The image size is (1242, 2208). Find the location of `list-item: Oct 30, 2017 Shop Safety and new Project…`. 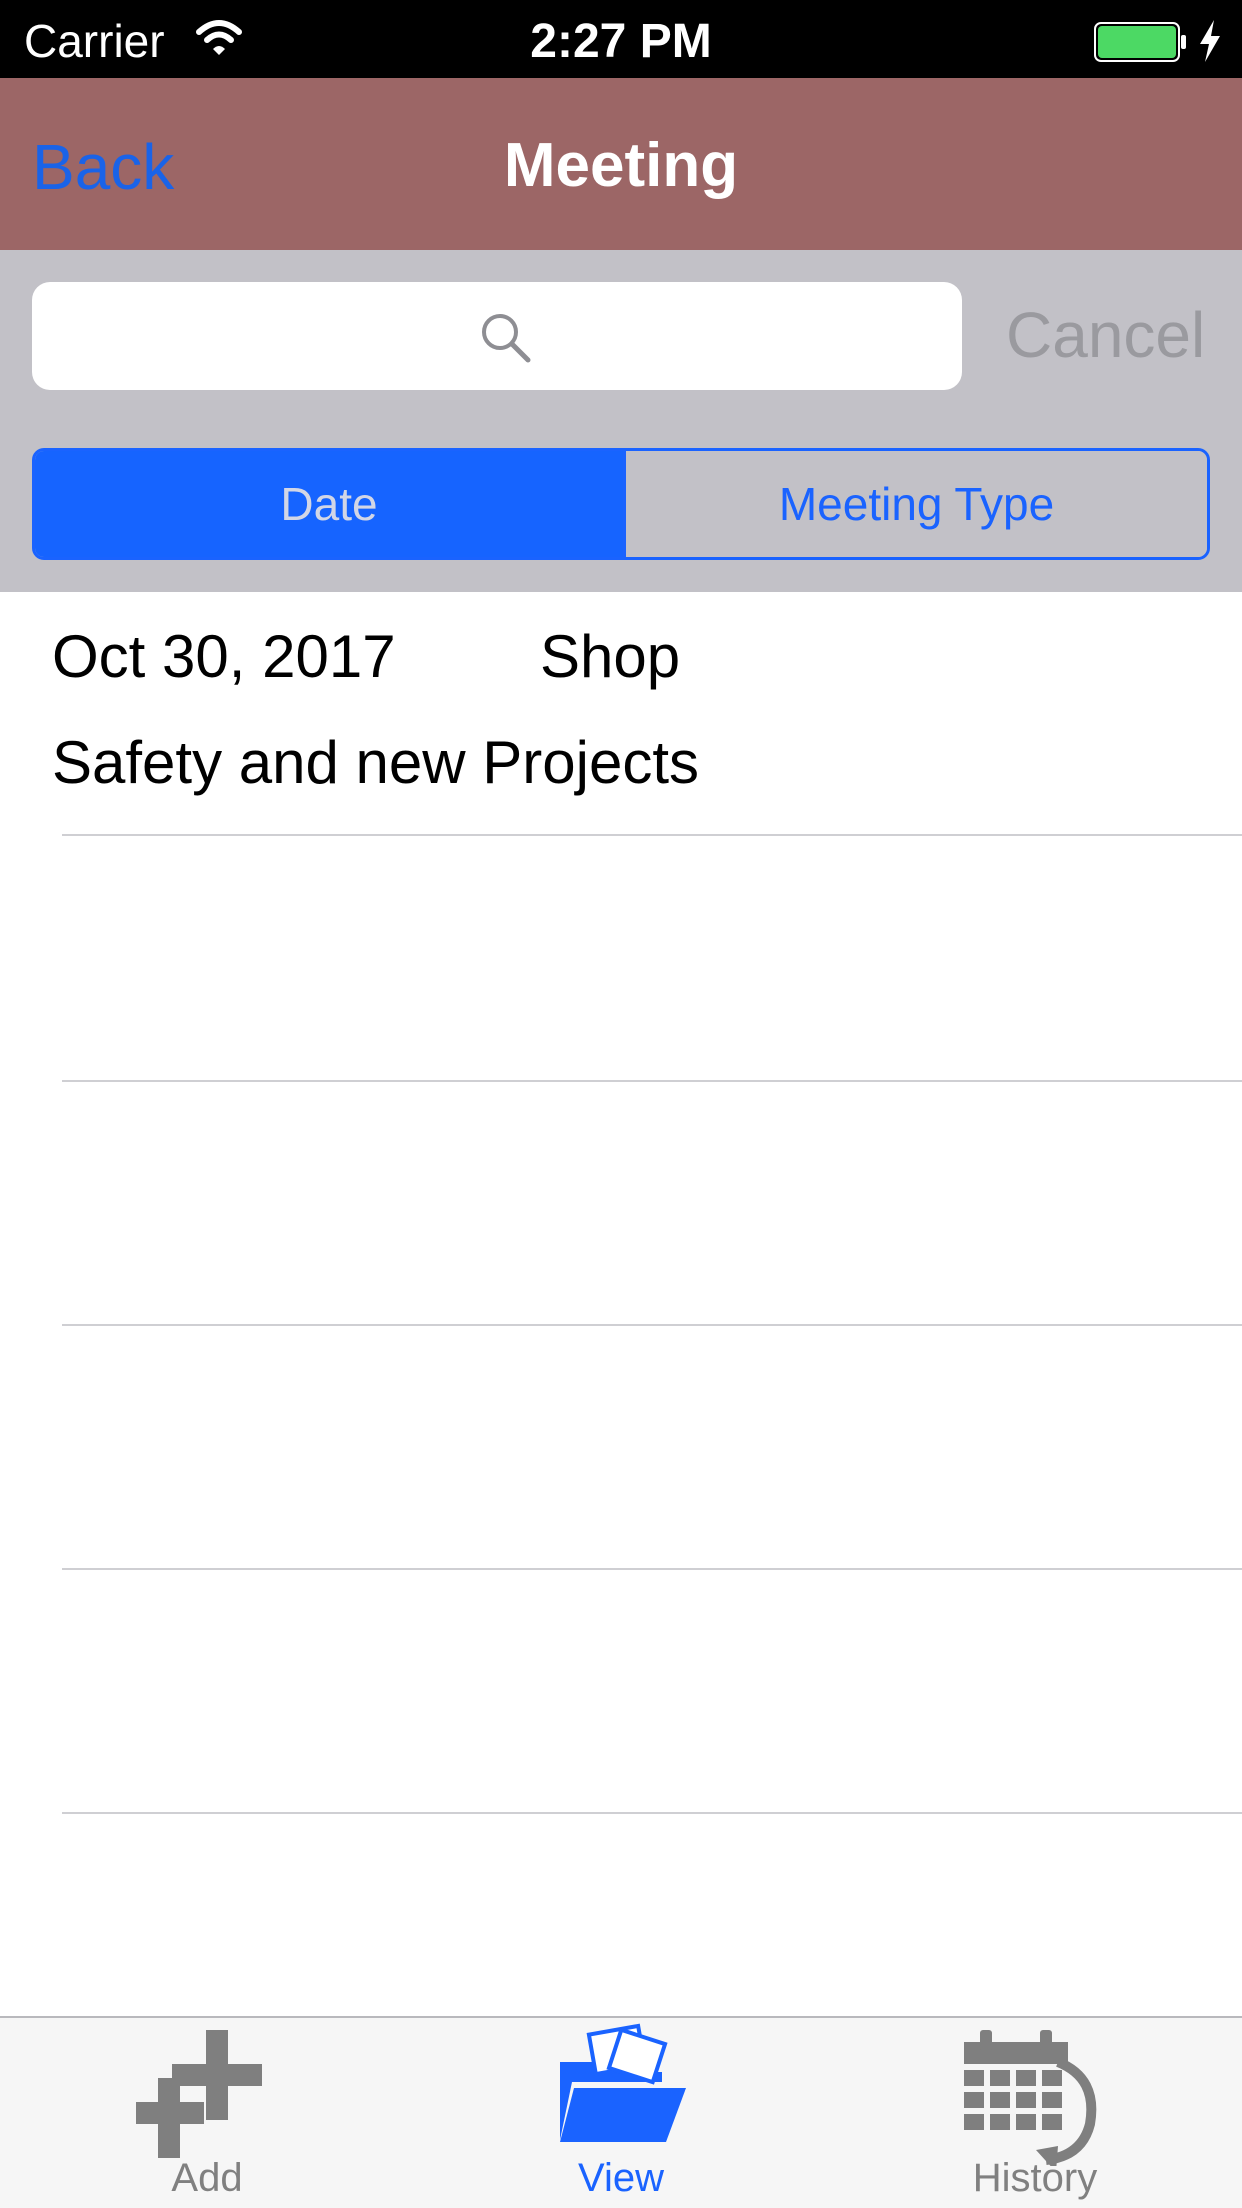

list-item: Oct 30, 2017 Shop Safety and new Project… is located at coordinates (621, 714).